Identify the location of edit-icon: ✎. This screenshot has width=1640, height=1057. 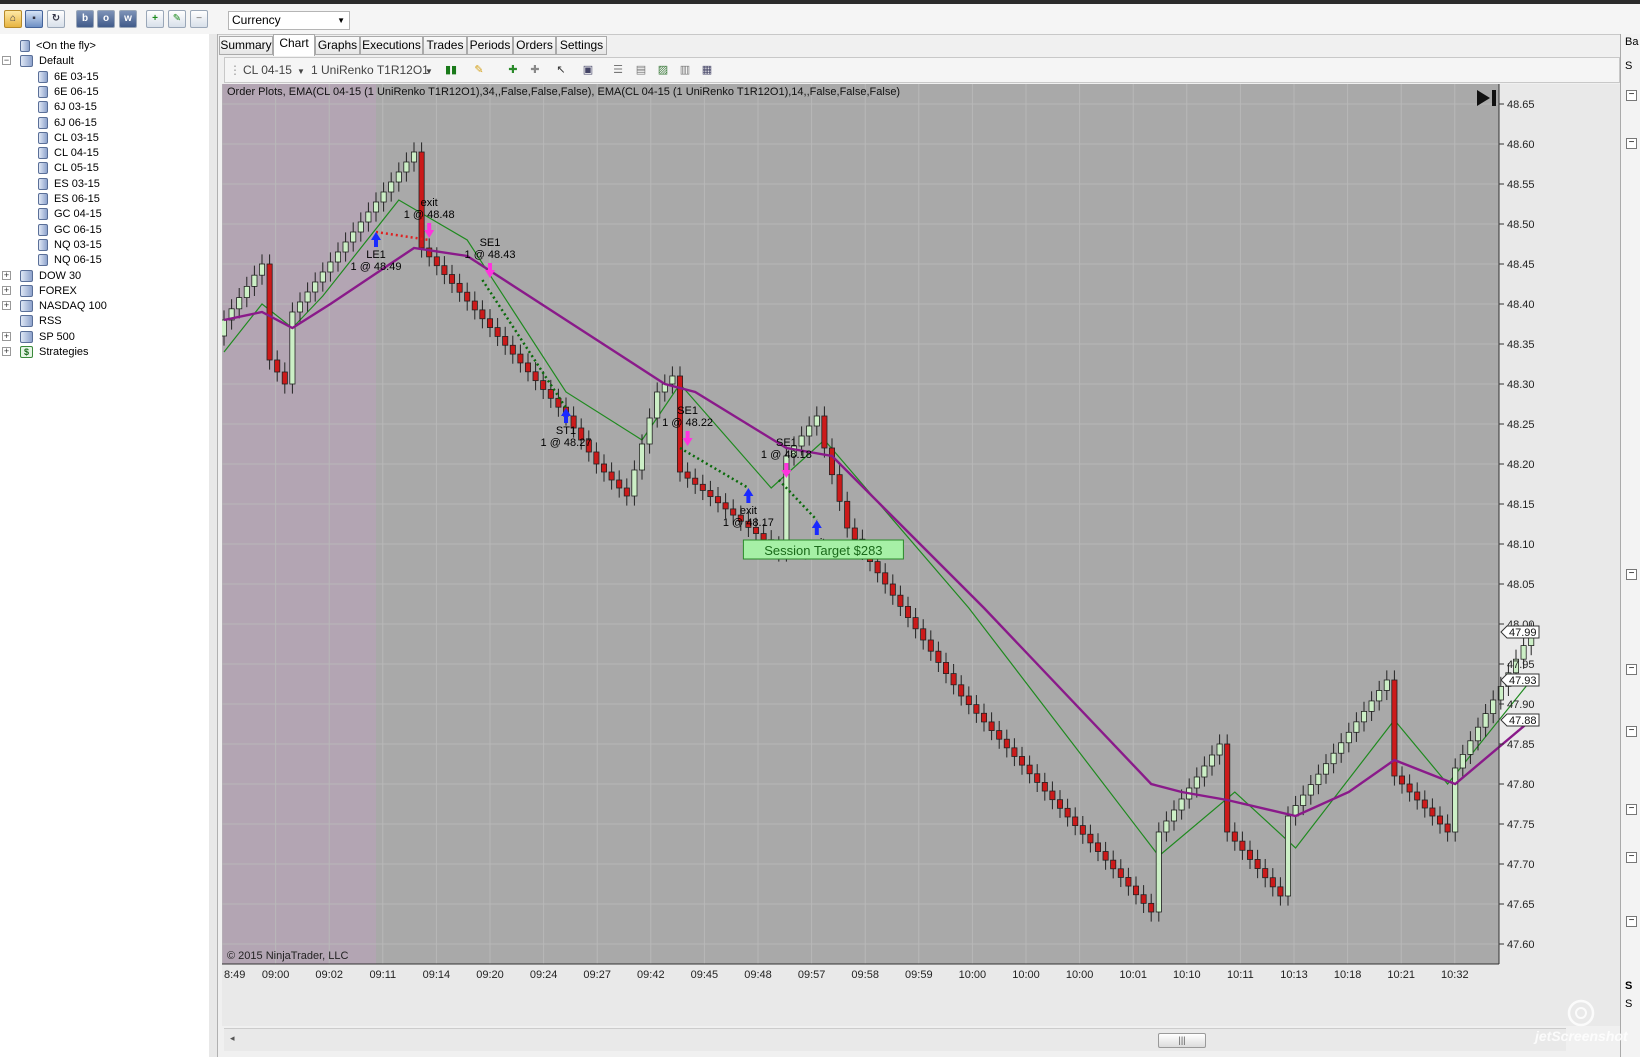
(177, 19).